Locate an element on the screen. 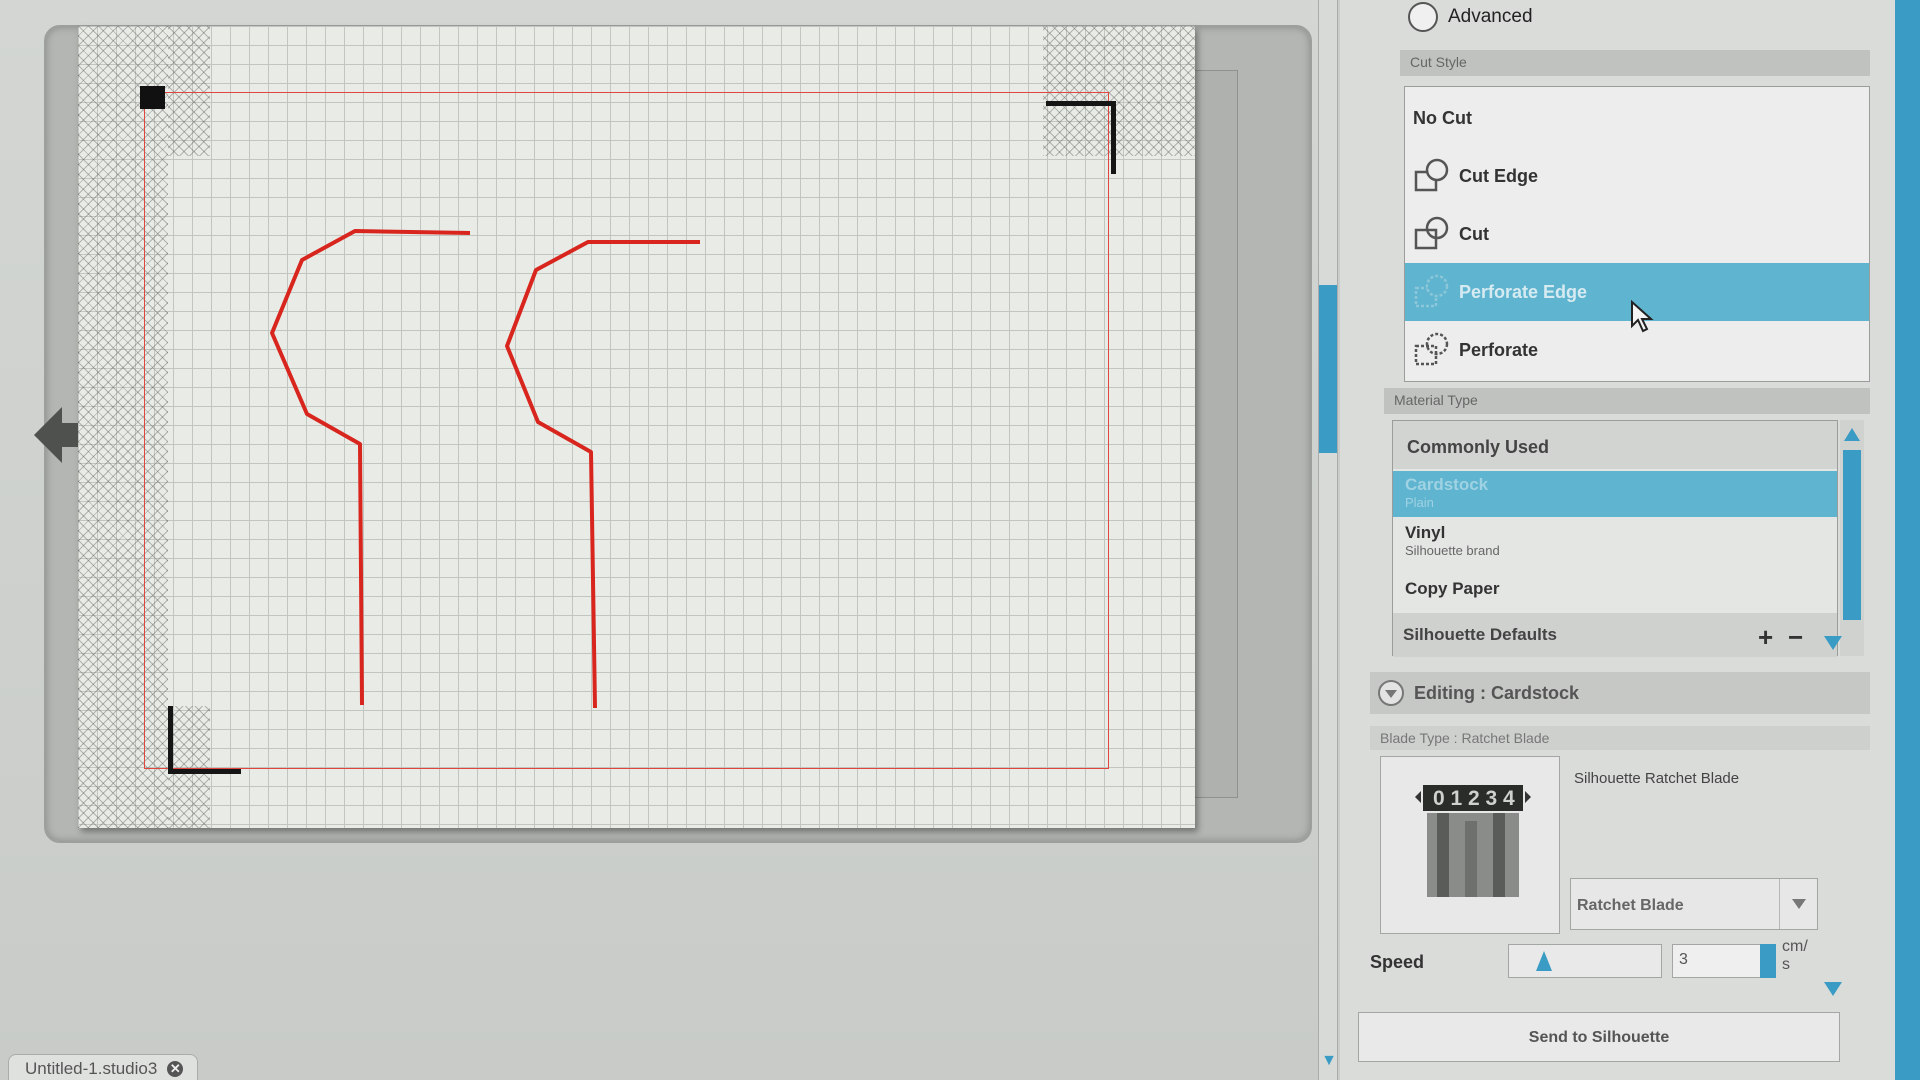  material-item-vinyl: Vinyl Silhouette brand is located at coordinates (1615, 542).